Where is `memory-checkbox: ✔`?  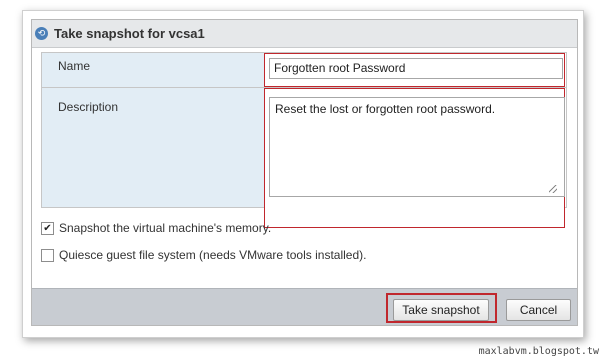
memory-checkbox: ✔ is located at coordinates (47, 228).